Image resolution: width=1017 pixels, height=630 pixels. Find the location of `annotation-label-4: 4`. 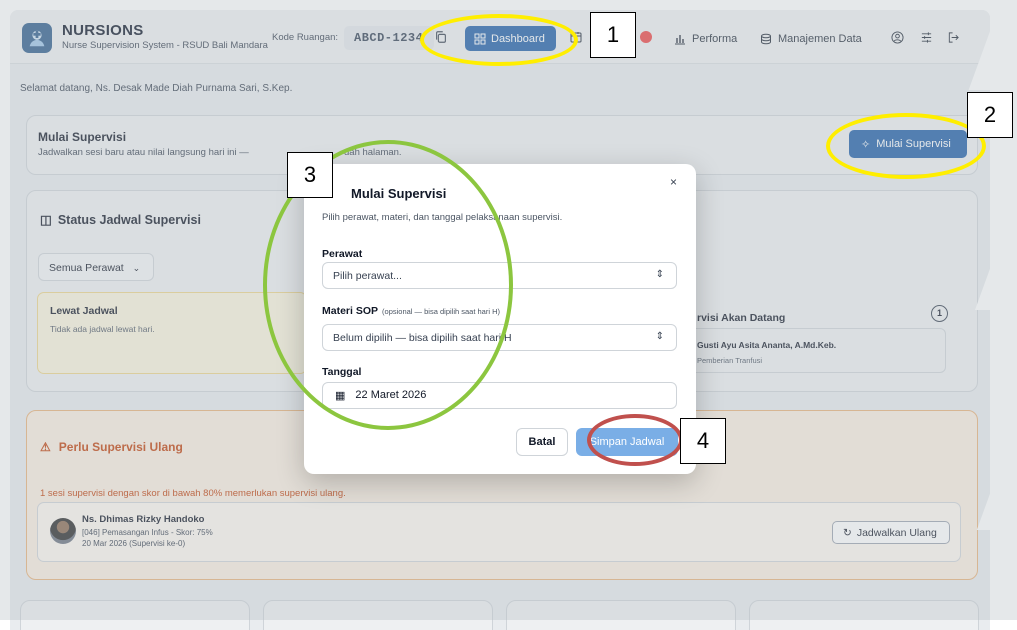

annotation-label-4: 4 is located at coordinates (703, 441).